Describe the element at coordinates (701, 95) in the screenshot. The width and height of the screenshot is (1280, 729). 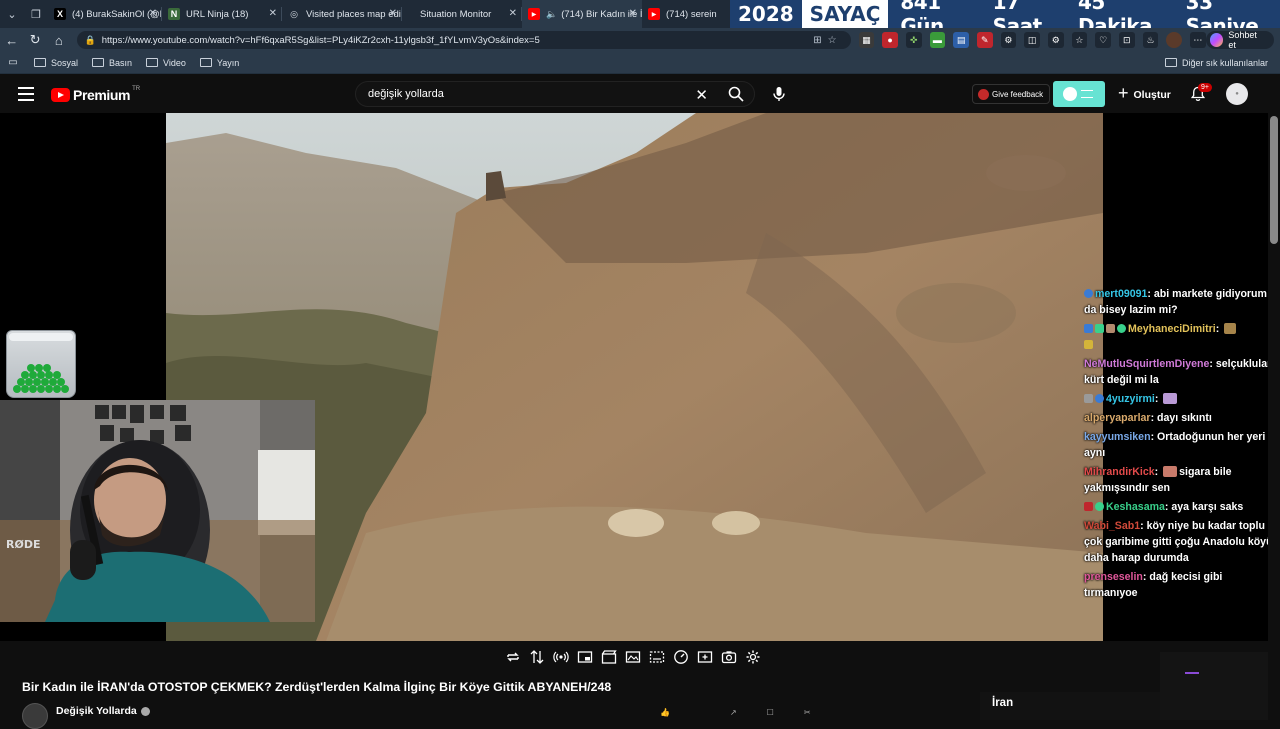
I see `clear-search-icon: ✕` at that location.